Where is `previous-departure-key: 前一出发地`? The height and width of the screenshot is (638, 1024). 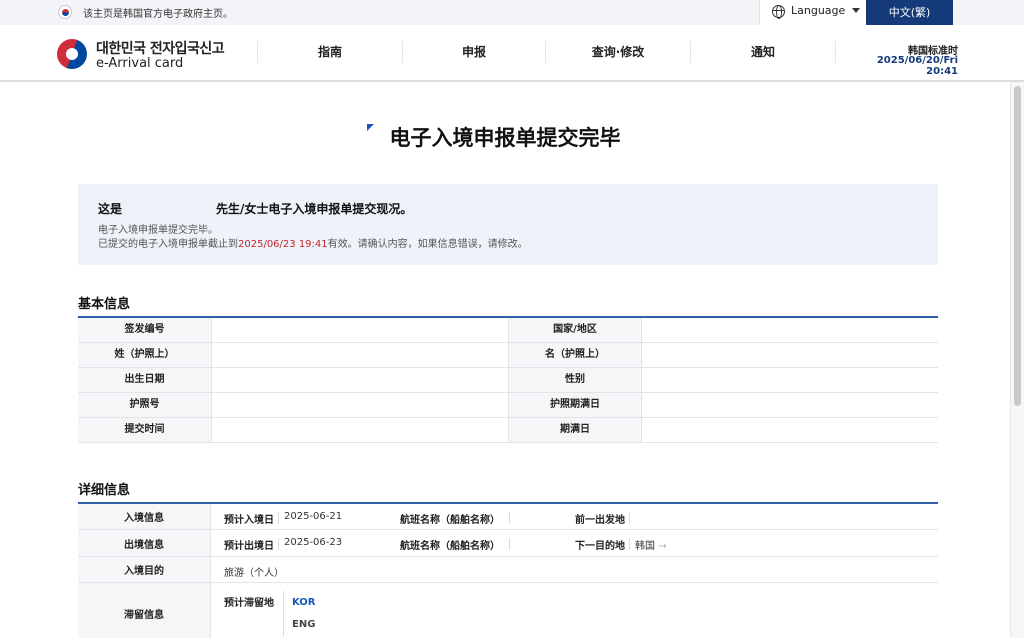
previous-departure-key: 前一出发地 is located at coordinates (600, 520).